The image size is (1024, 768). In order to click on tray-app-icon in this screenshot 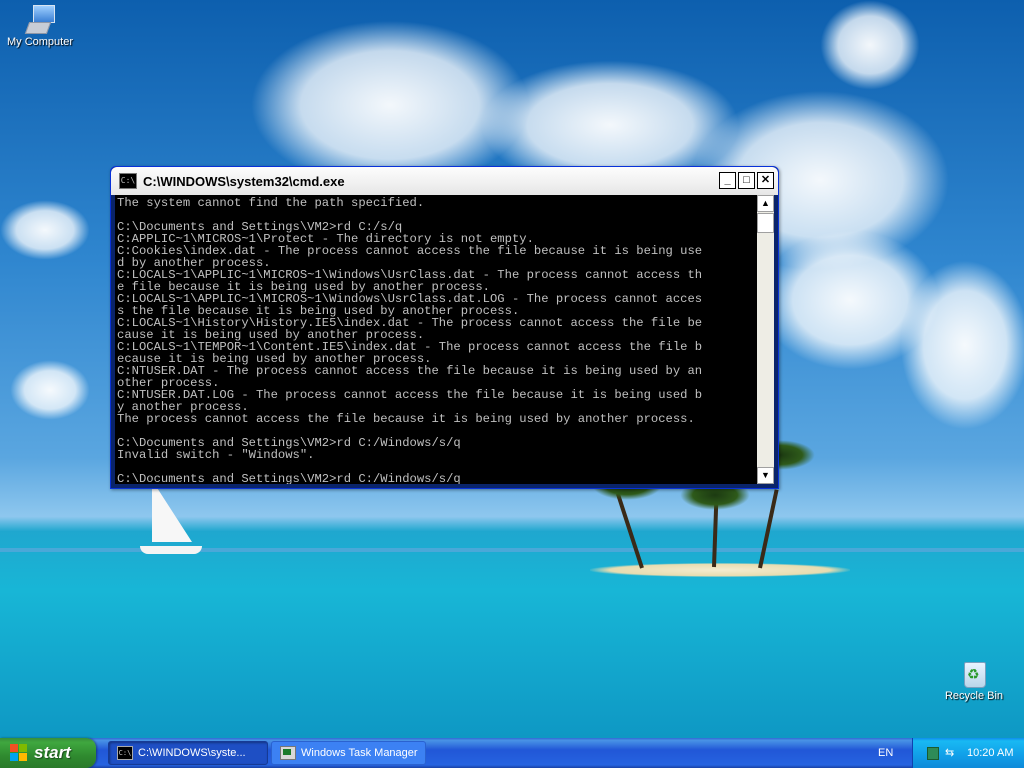, I will do `click(933, 753)`.